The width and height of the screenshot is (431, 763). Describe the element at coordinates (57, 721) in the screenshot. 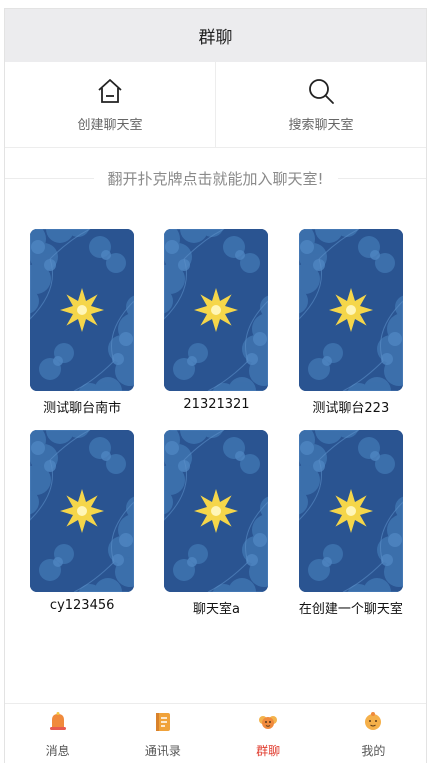

I see `message-icon` at that location.